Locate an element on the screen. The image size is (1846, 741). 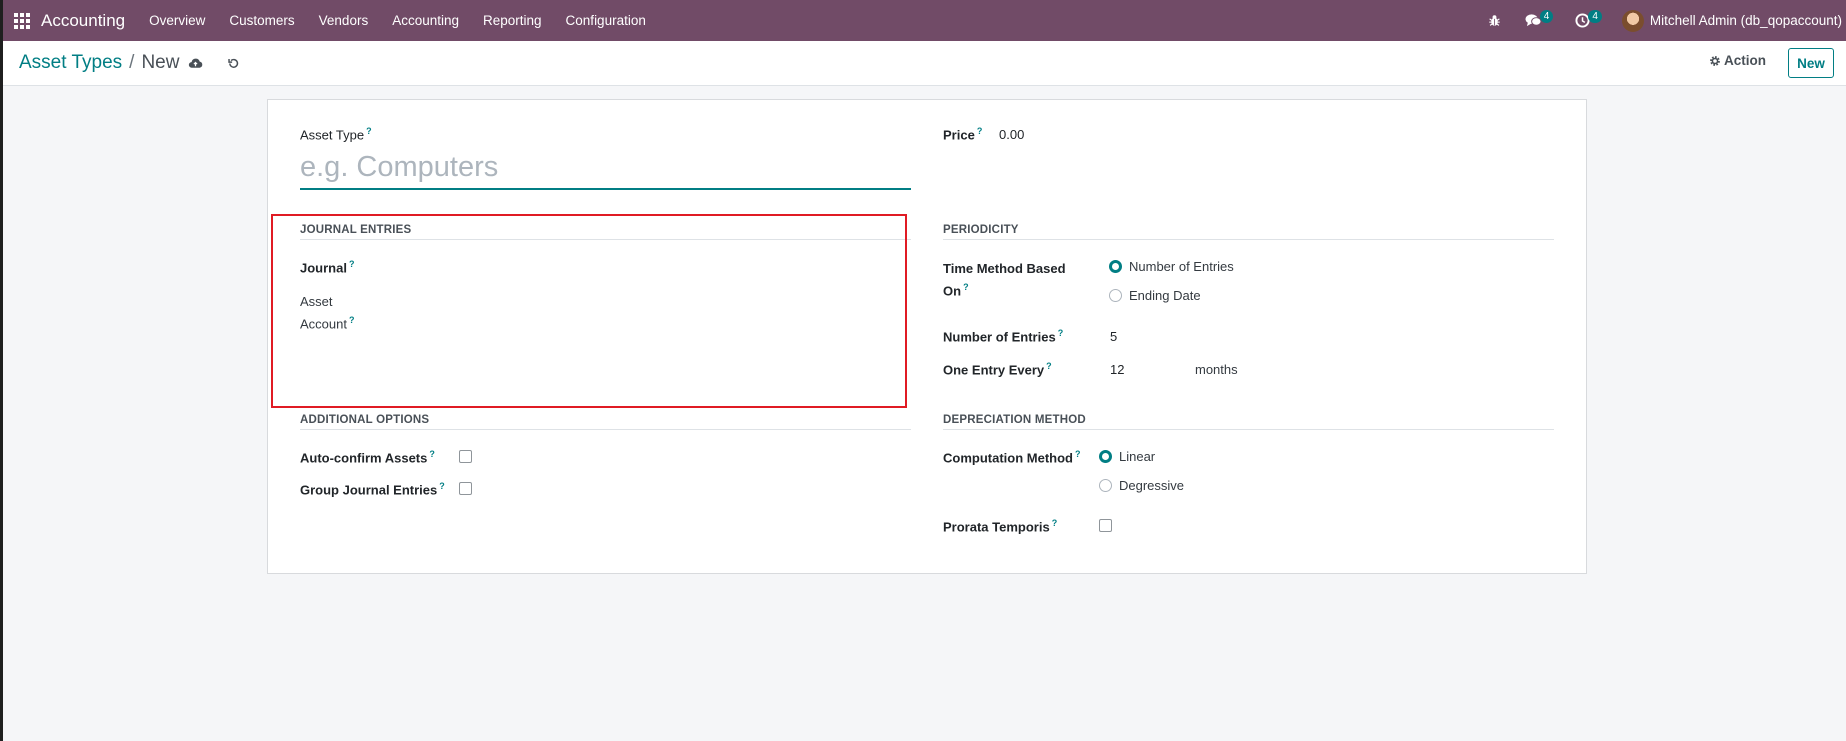
action-button: Action is located at coordinates (1737, 60).